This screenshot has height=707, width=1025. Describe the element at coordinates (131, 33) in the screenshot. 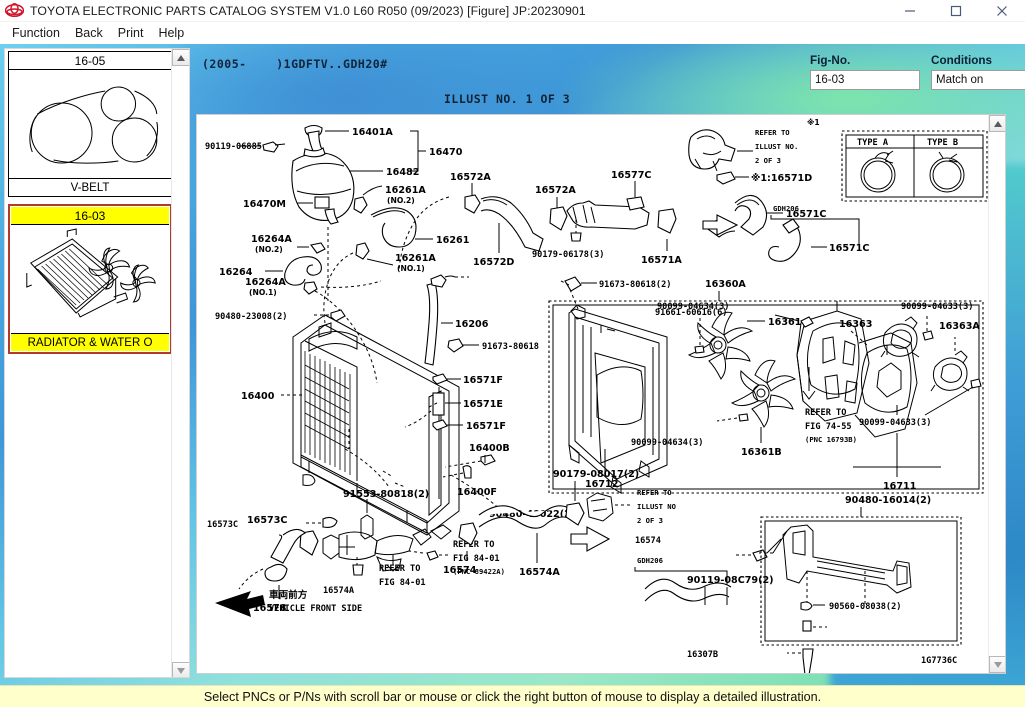

I see `menu-item-print: Print` at that location.